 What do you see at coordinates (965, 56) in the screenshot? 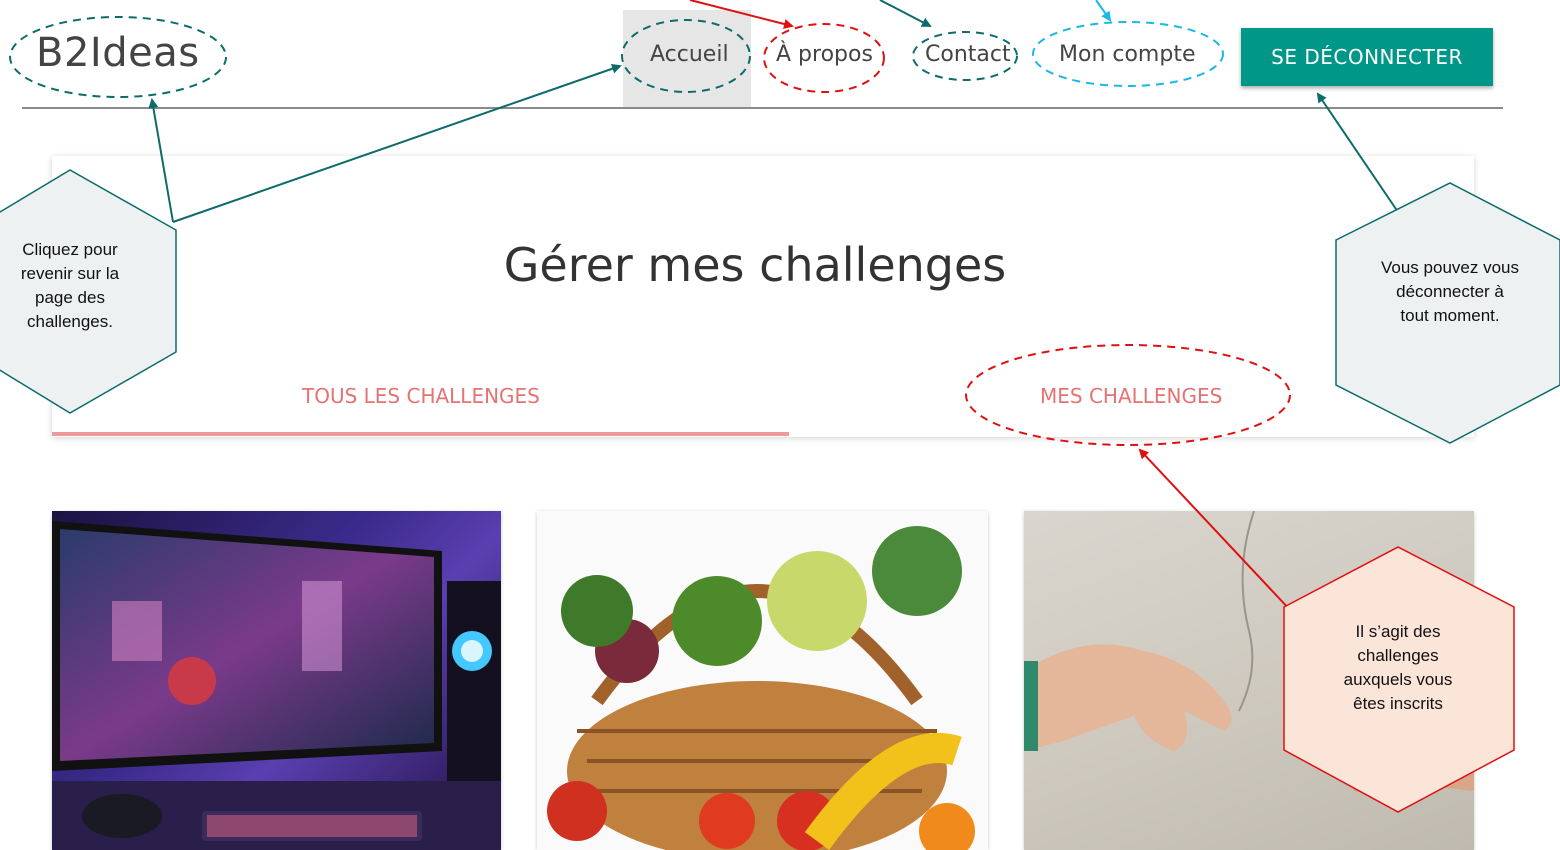
I see `highlight-contact` at bounding box center [965, 56].